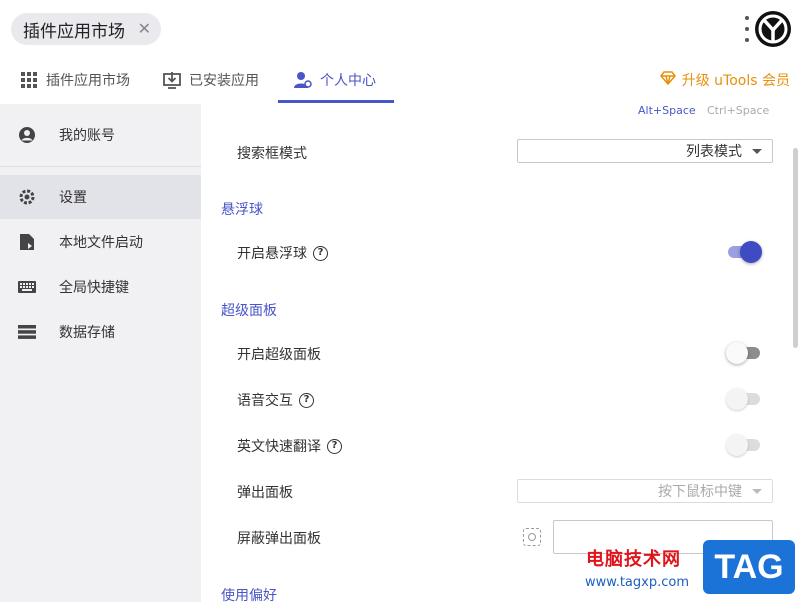 This screenshot has height=602, width=802. What do you see at coordinates (303, 80) in the screenshot?
I see `user-gear-icon` at bounding box center [303, 80].